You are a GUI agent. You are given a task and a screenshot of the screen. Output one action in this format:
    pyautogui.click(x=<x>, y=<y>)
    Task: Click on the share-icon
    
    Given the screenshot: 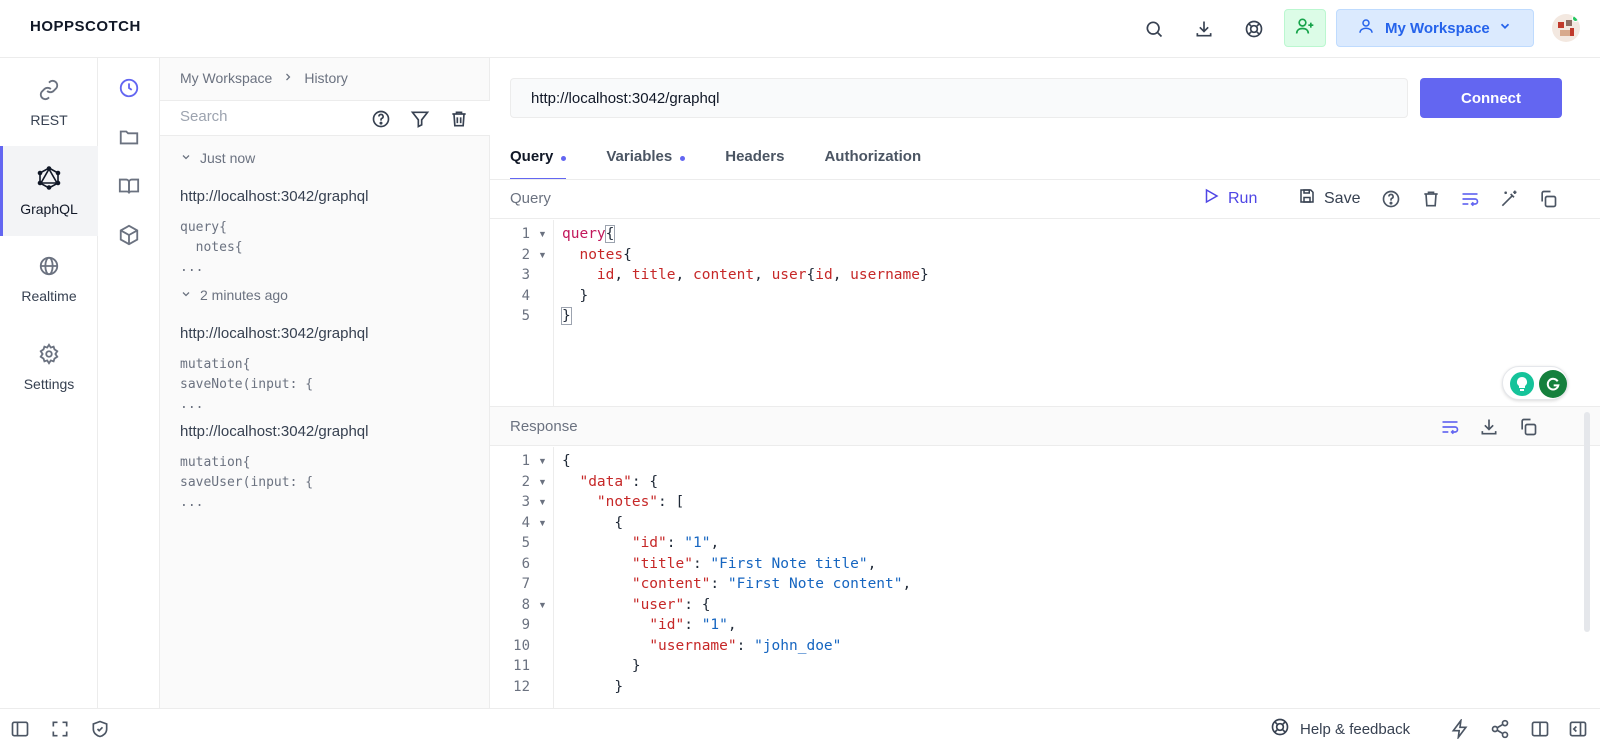 What is the action you would take?
    pyautogui.click(x=1500, y=729)
    